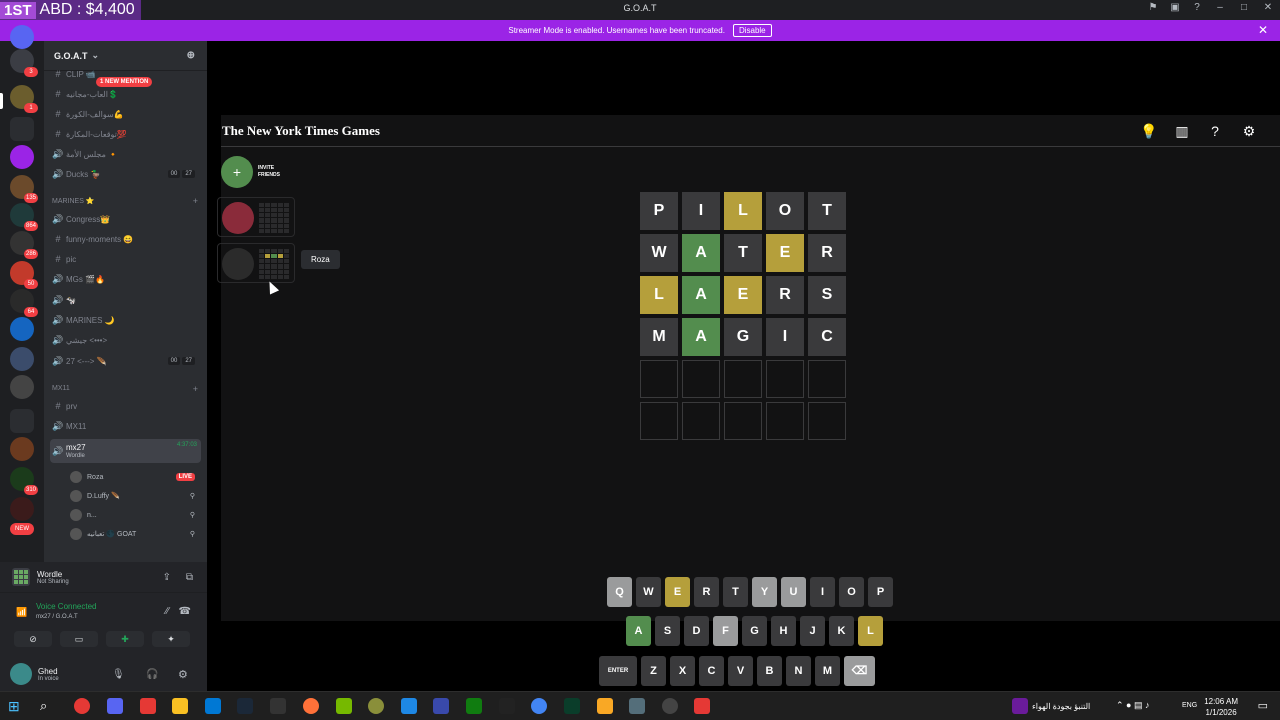  What do you see at coordinates (125, 134) in the screenshot?
I see `channel-item: # توقعات-المكارة💯` at bounding box center [125, 134].